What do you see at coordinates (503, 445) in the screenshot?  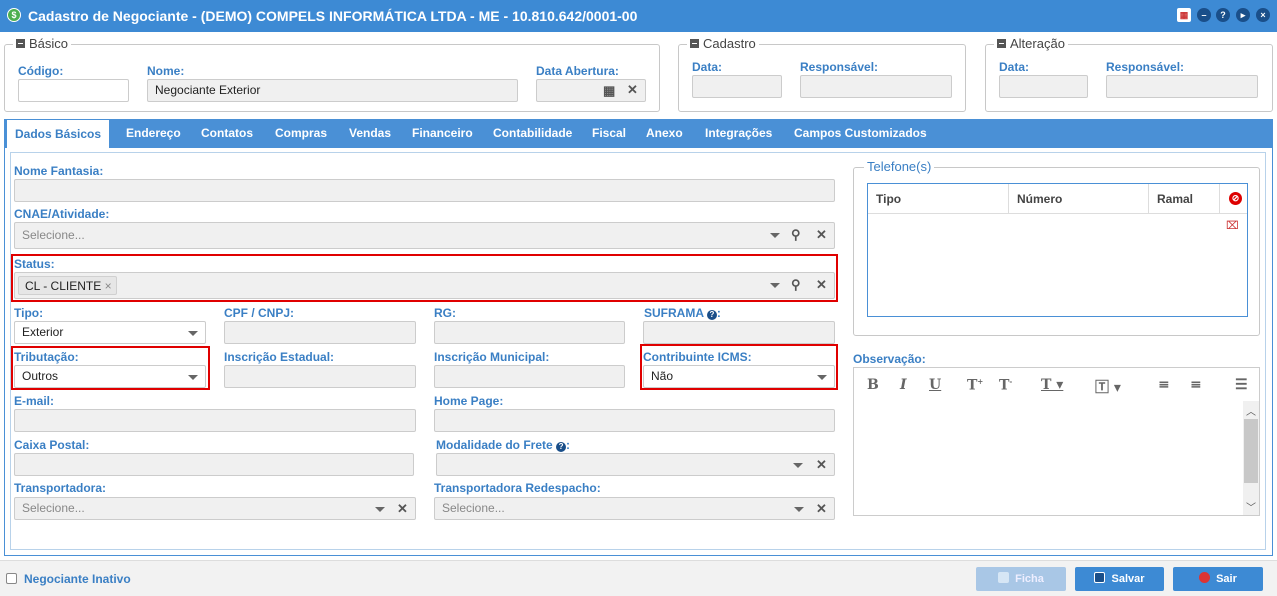 I see `modalidade-frete-label: Modalidade do Frete ?:` at bounding box center [503, 445].